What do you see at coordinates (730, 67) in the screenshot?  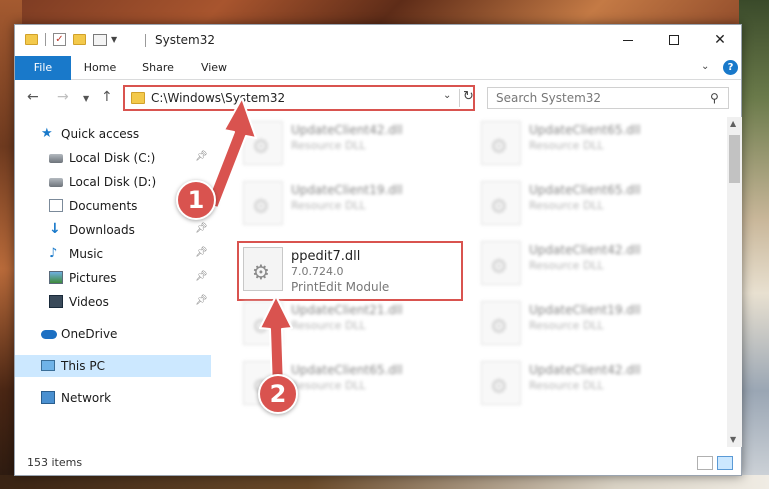 I see `help-icon: ?` at bounding box center [730, 67].